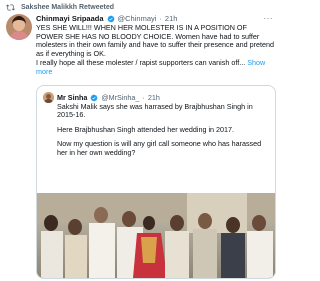 The width and height of the screenshot is (320, 281). Describe the element at coordinates (153, 97) in the screenshot. I see `quoted-tweet-time: 21h` at that location.